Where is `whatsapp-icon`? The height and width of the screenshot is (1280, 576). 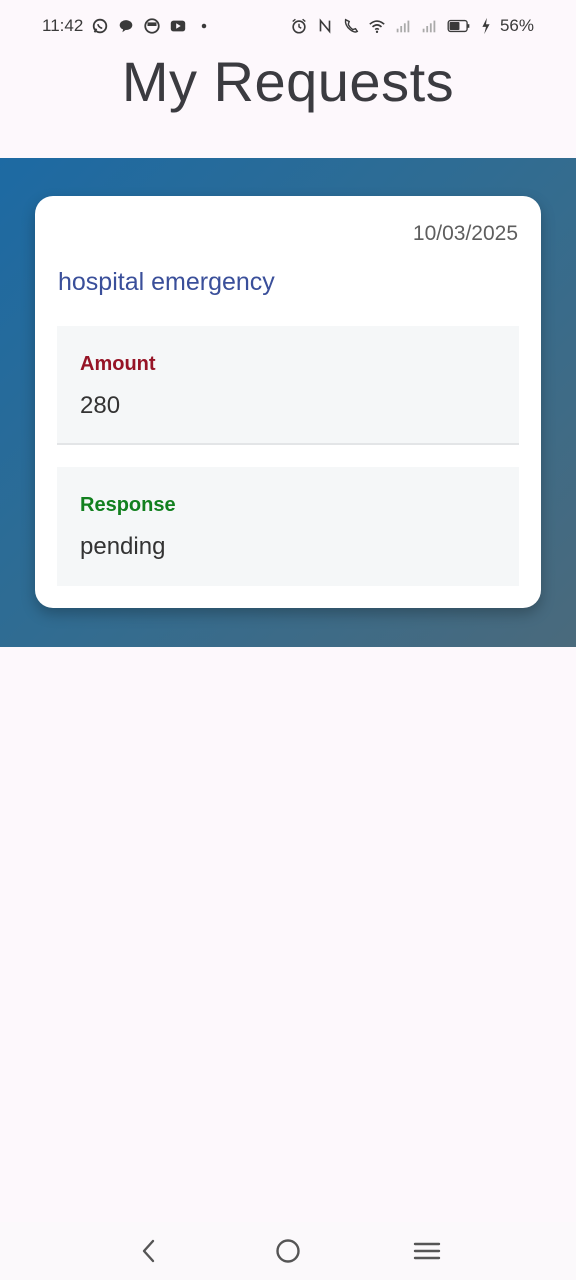
whatsapp-icon is located at coordinates (100, 26).